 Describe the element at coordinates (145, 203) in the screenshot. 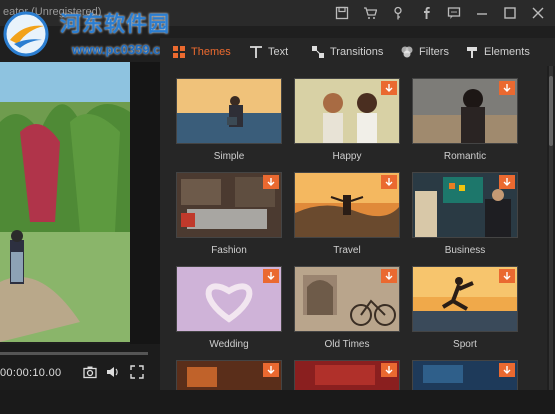

I see `preview-divider` at that location.